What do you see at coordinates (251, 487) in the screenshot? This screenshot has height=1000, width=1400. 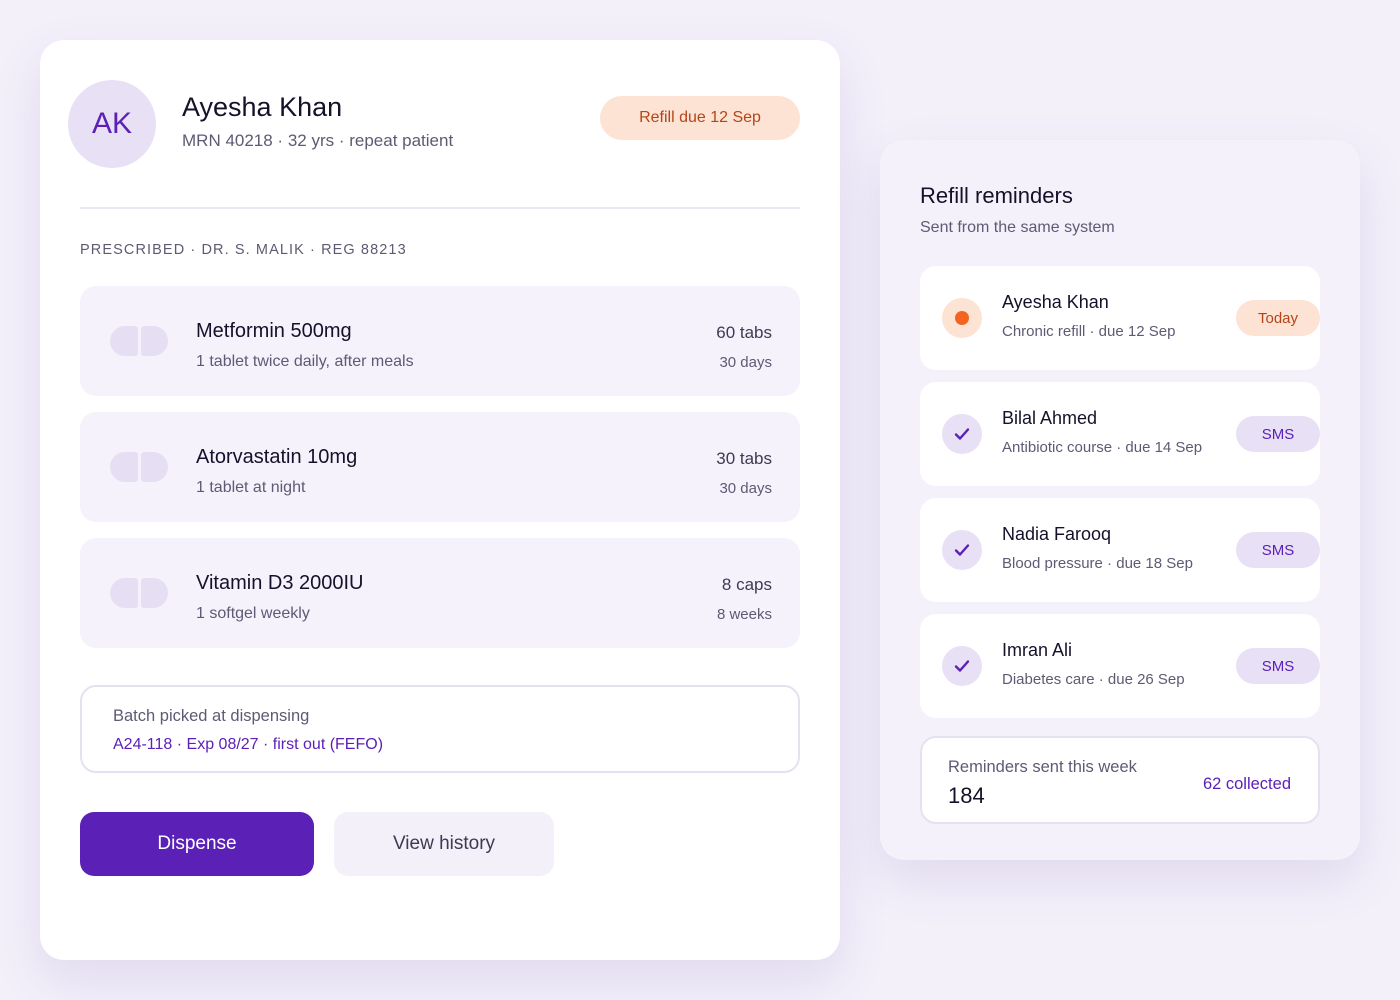 I see `medication-dose: 1 tablet at night` at bounding box center [251, 487].